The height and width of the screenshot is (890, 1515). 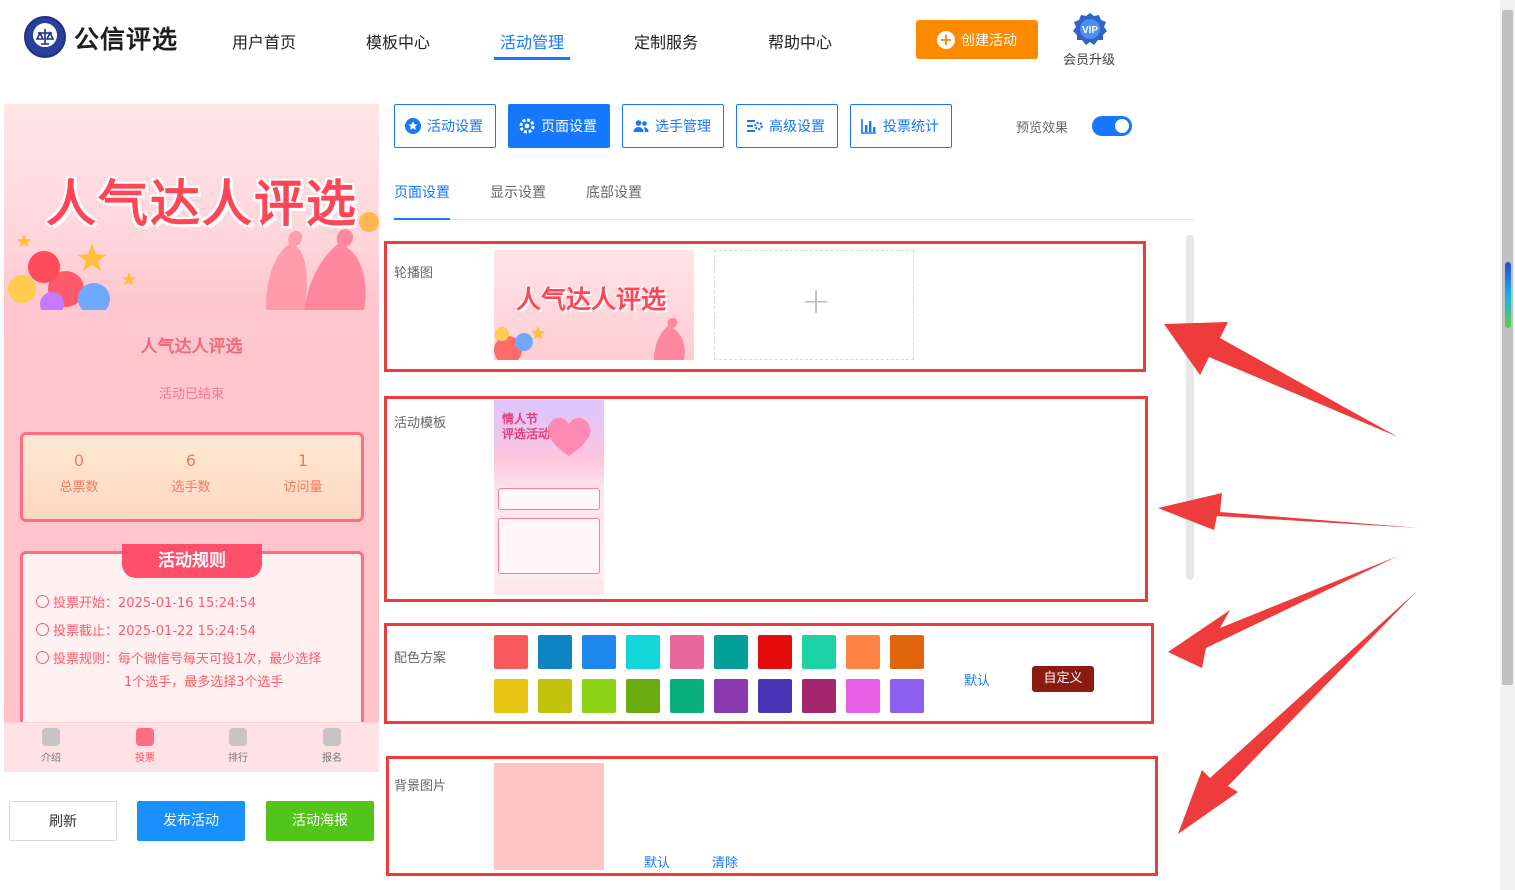 What do you see at coordinates (332, 737) in the screenshot?
I see `signup-icon` at bounding box center [332, 737].